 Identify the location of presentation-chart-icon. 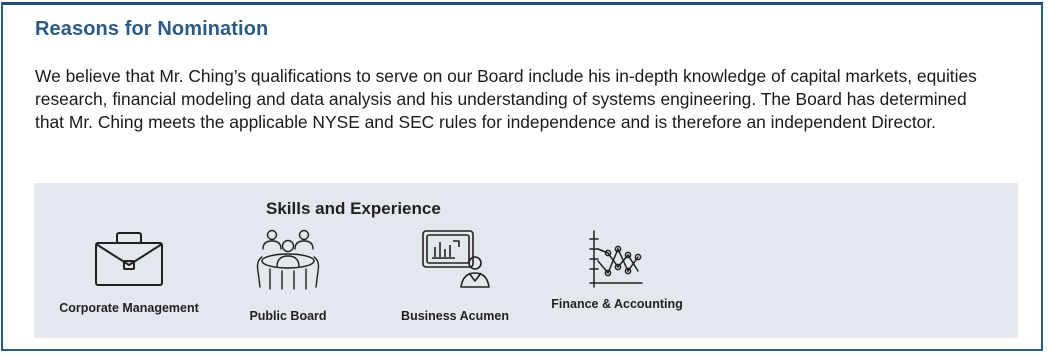
(456, 259).